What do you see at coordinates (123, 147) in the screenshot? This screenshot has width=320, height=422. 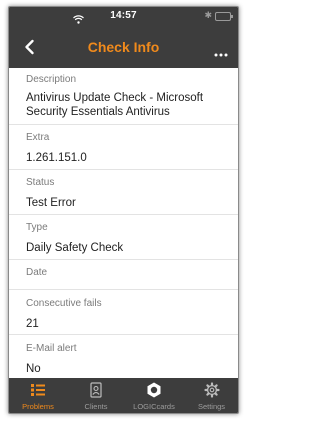 I see `field-row-extra: Extra 1.261.151.0` at bounding box center [123, 147].